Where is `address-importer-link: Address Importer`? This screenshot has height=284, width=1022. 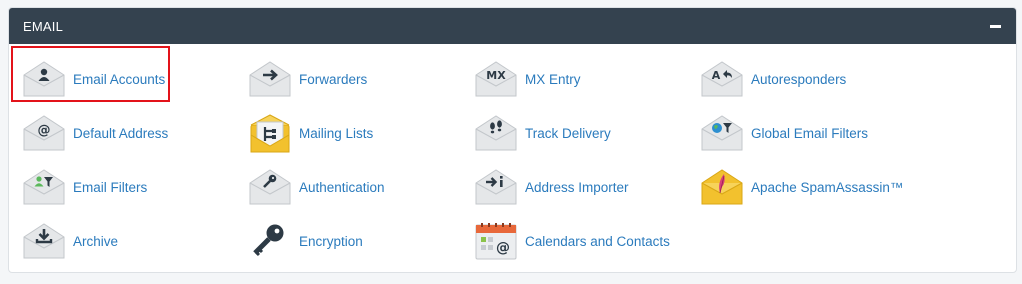 address-importer-link: Address Importer is located at coordinates (586, 187).